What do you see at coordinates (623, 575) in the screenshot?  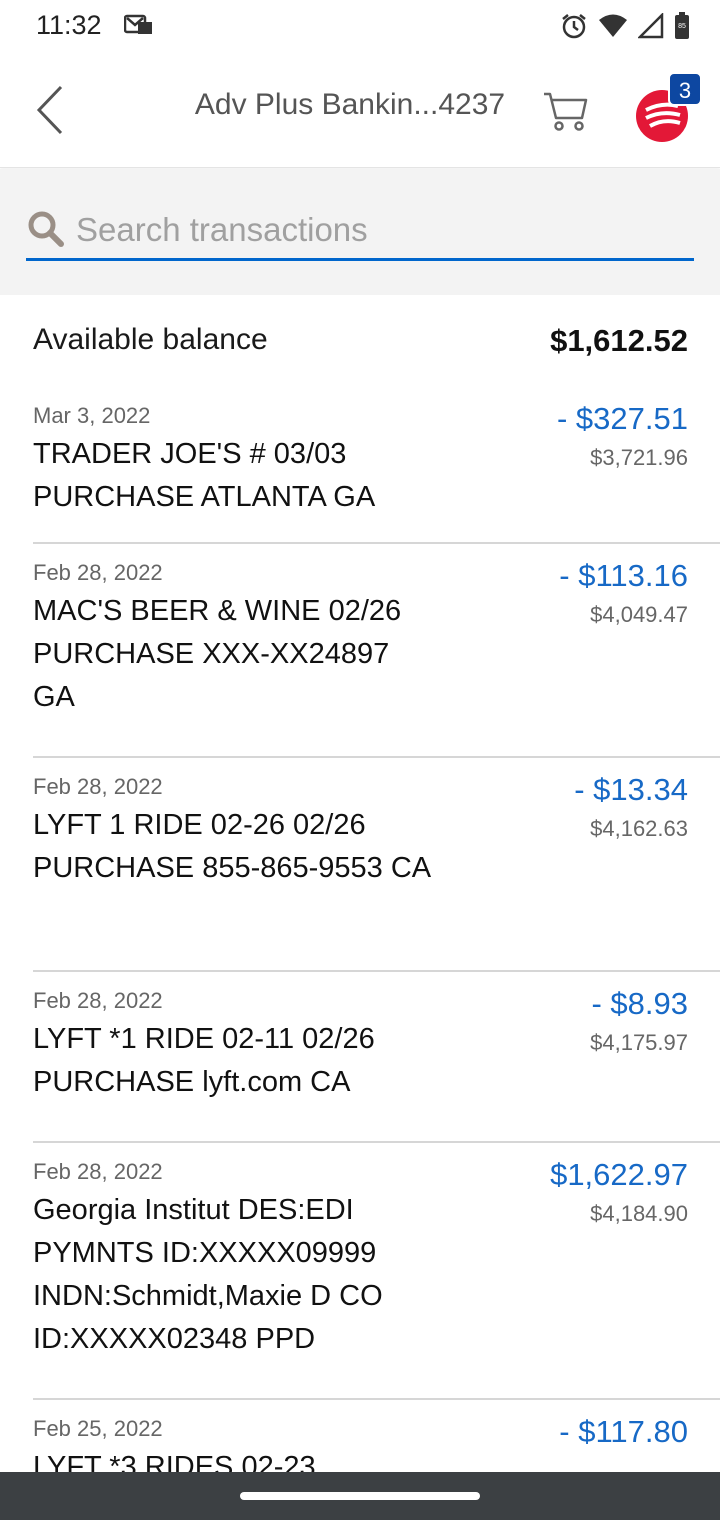 I see `transaction-amount: - $113.16` at bounding box center [623, 575].